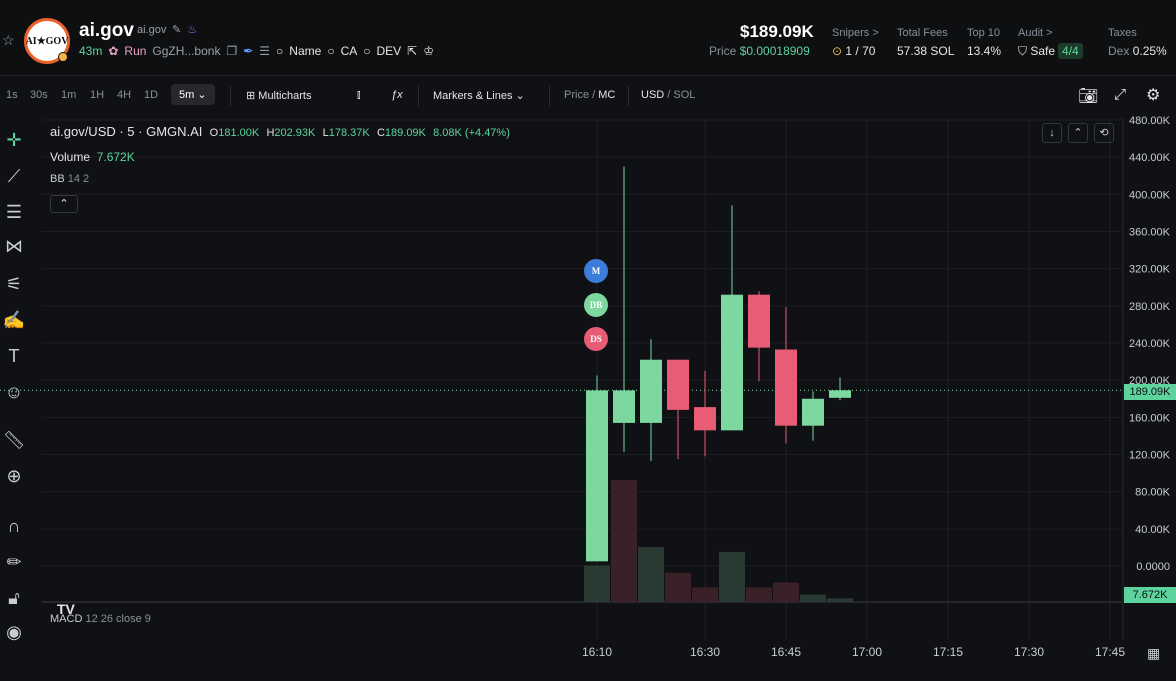  What do you see at coordinates (1153, 567) in the screenshot?
I see `y-tick-label: 0.0000` at bounding box center [1153, 567].